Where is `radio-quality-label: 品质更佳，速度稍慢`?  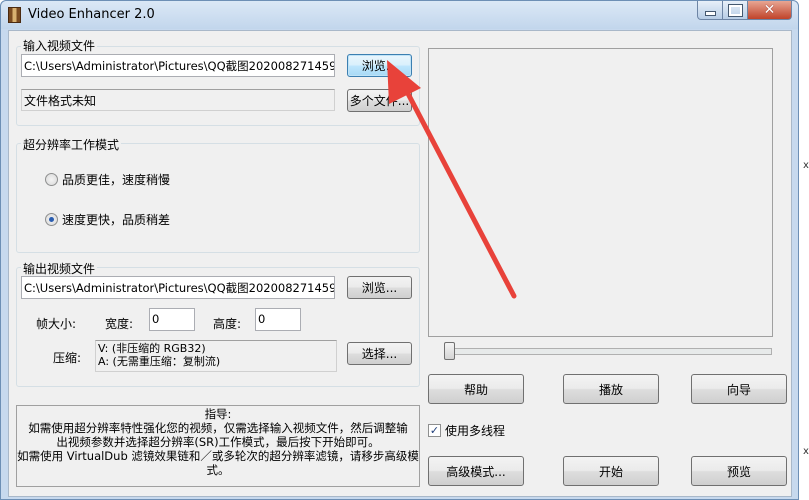
radio-quality-label: 品质更佳，速度稍慢 is located at coordinates (116, 180).